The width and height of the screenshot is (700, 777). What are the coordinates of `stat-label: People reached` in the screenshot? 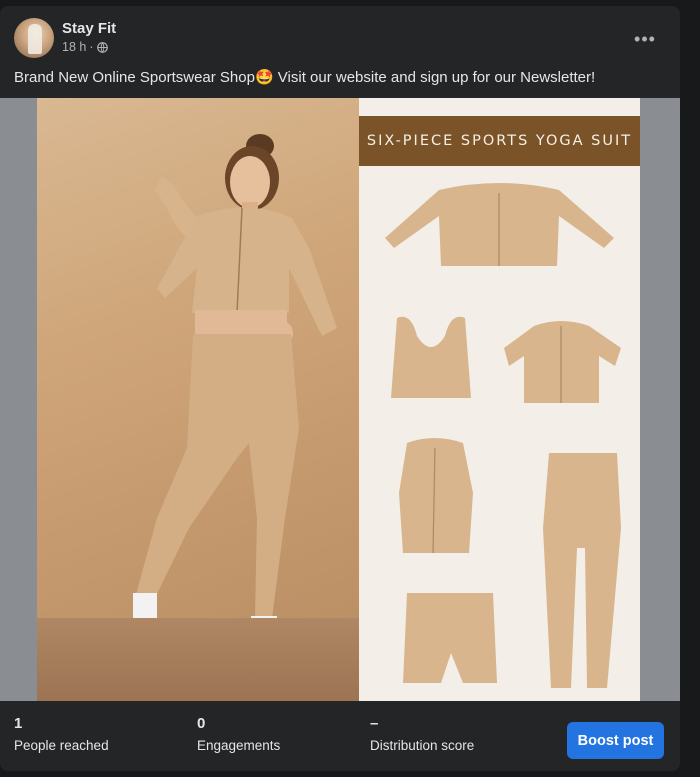 It's located at (61, 745).